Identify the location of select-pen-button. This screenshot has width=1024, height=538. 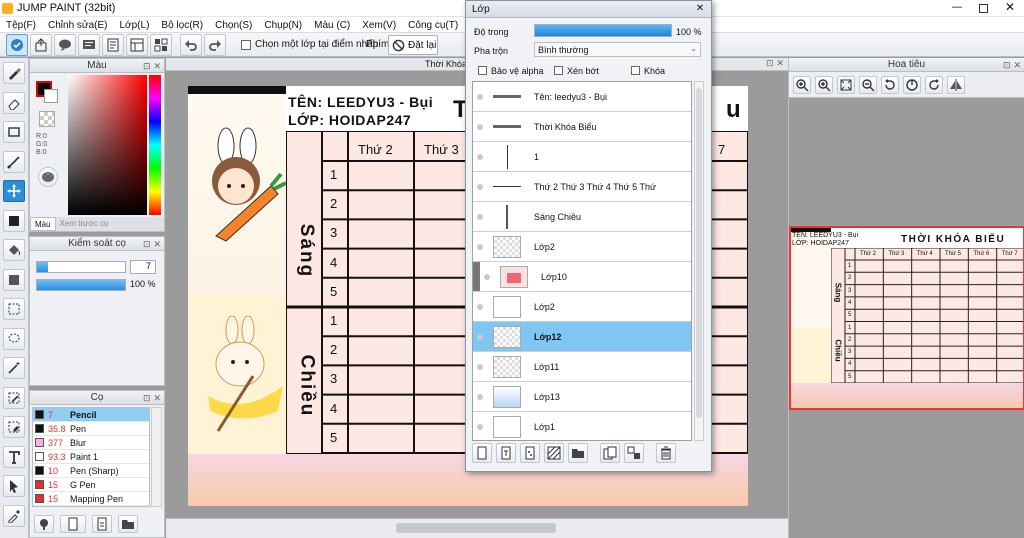
(14, 397).